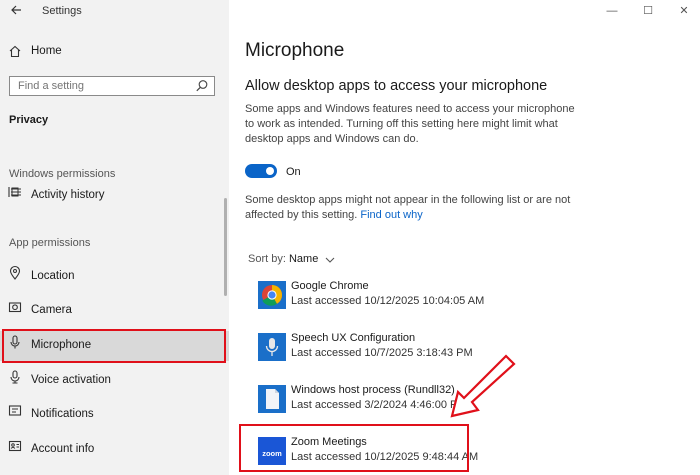 This screenshot has height=475, width=700. Describe the element at coordinates (62, 11) in the screenshot. I see `window-title: Settings` at that location.